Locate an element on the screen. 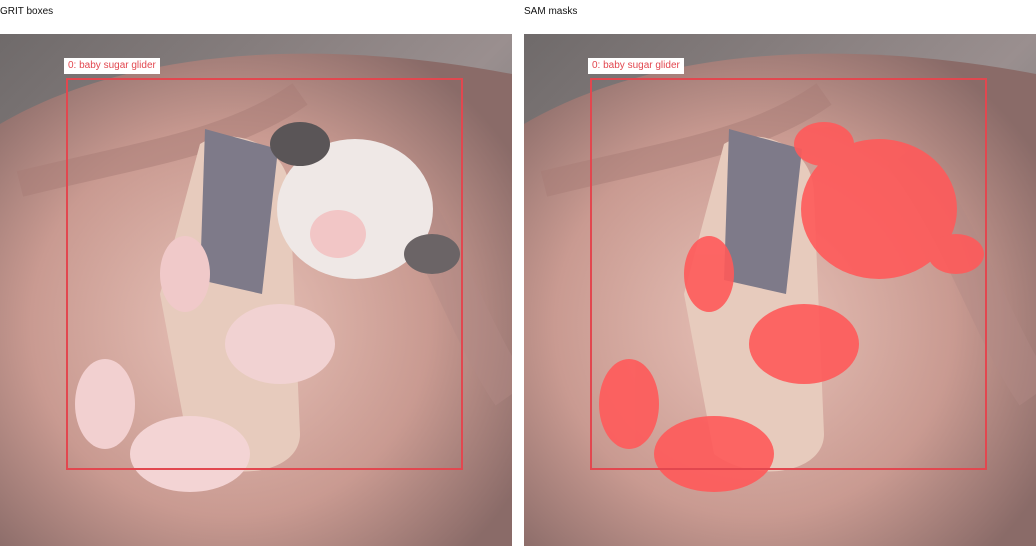 This screenshot has height=546, width=1036. grit-box-label: 0: baby sugar glider is located at coordinates (112, 66).